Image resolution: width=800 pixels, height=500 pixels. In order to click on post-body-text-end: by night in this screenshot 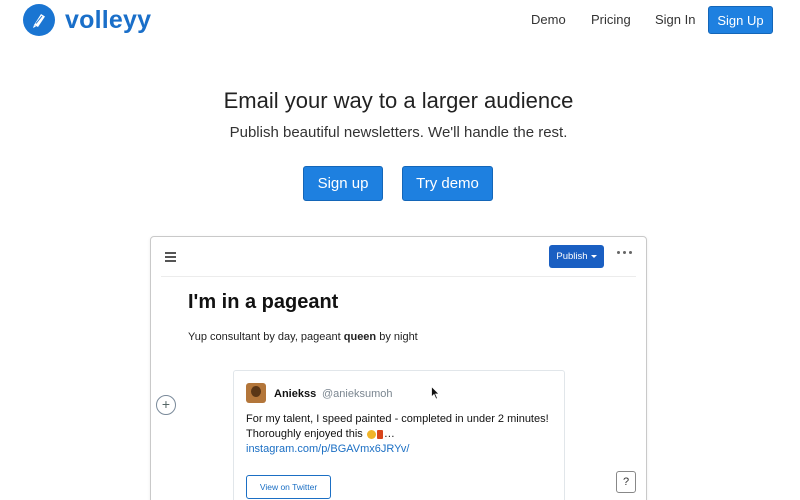, I will do `click(397, 337)`.